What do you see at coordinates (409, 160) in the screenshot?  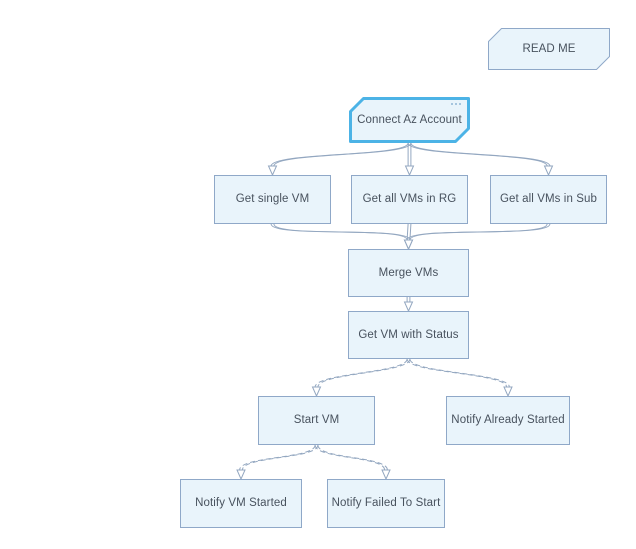 I see `connector-edge-connect-to-rg` at bounding box center [409, 160].